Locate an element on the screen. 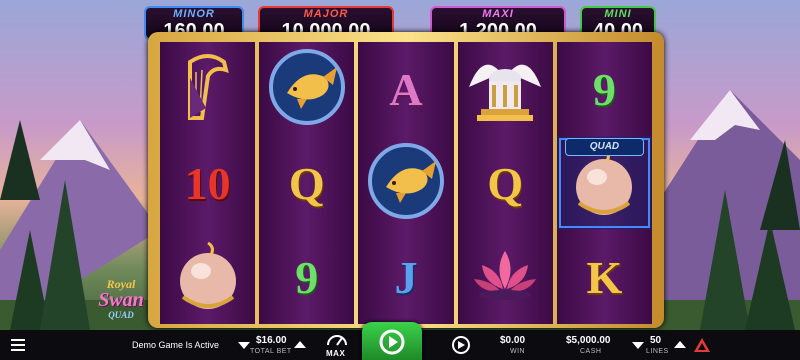  symbol-label: J is located at coordinates (406, 277).